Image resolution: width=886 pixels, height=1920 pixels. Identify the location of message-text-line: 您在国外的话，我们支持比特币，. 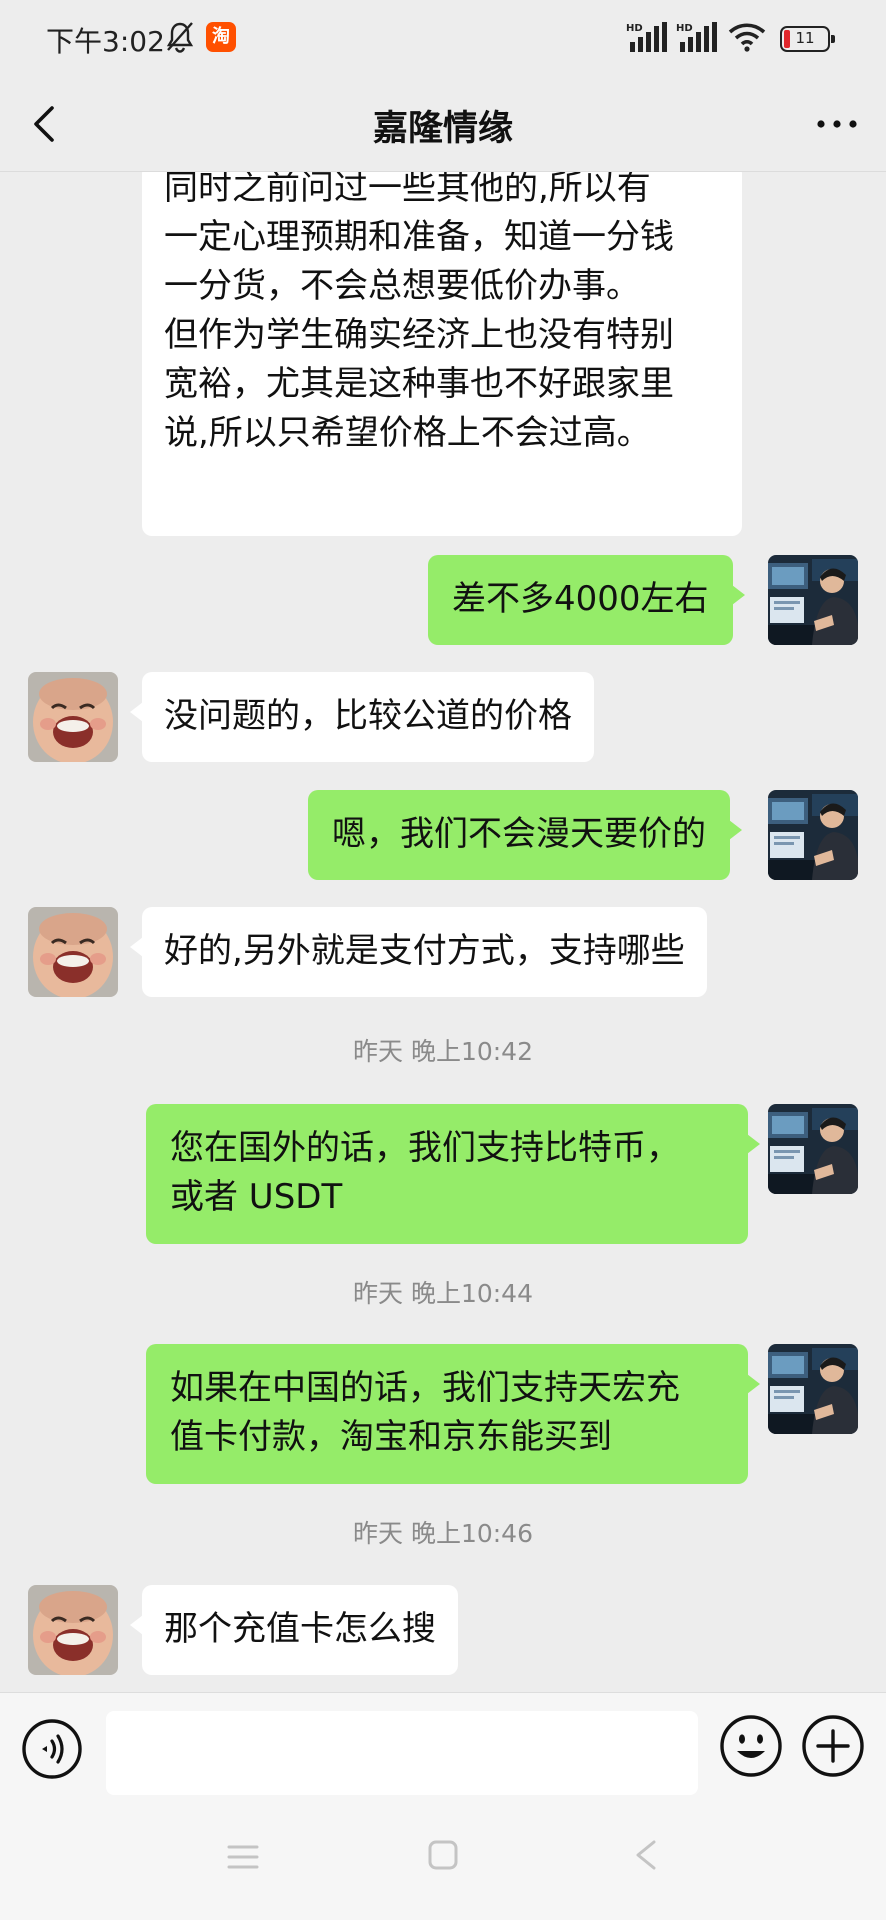
(425, 1148).